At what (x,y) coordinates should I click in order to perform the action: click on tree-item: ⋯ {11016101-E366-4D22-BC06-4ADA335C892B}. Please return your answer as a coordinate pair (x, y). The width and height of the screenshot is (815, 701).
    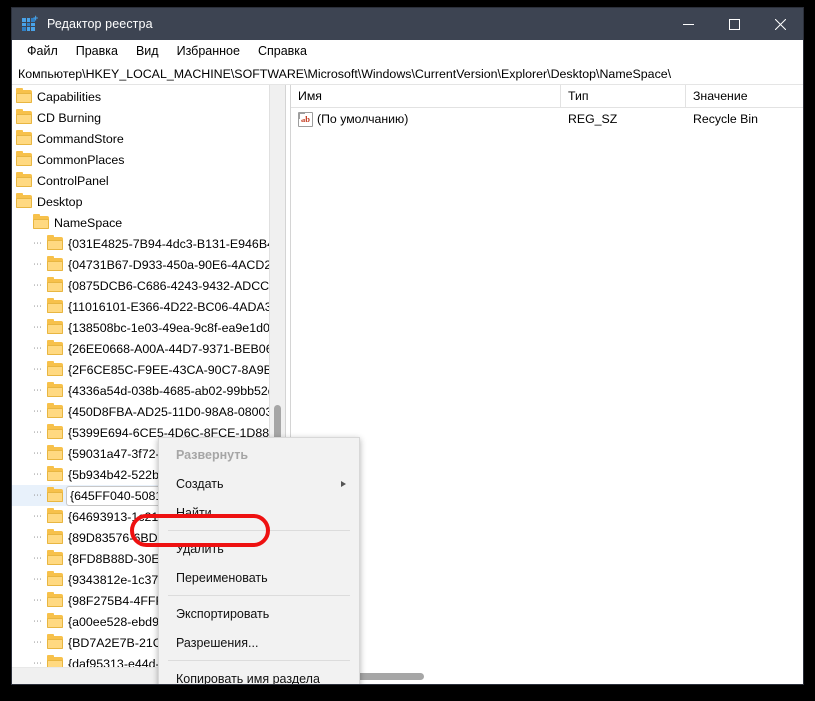
    Looking at the image, I should click on (148, 306).